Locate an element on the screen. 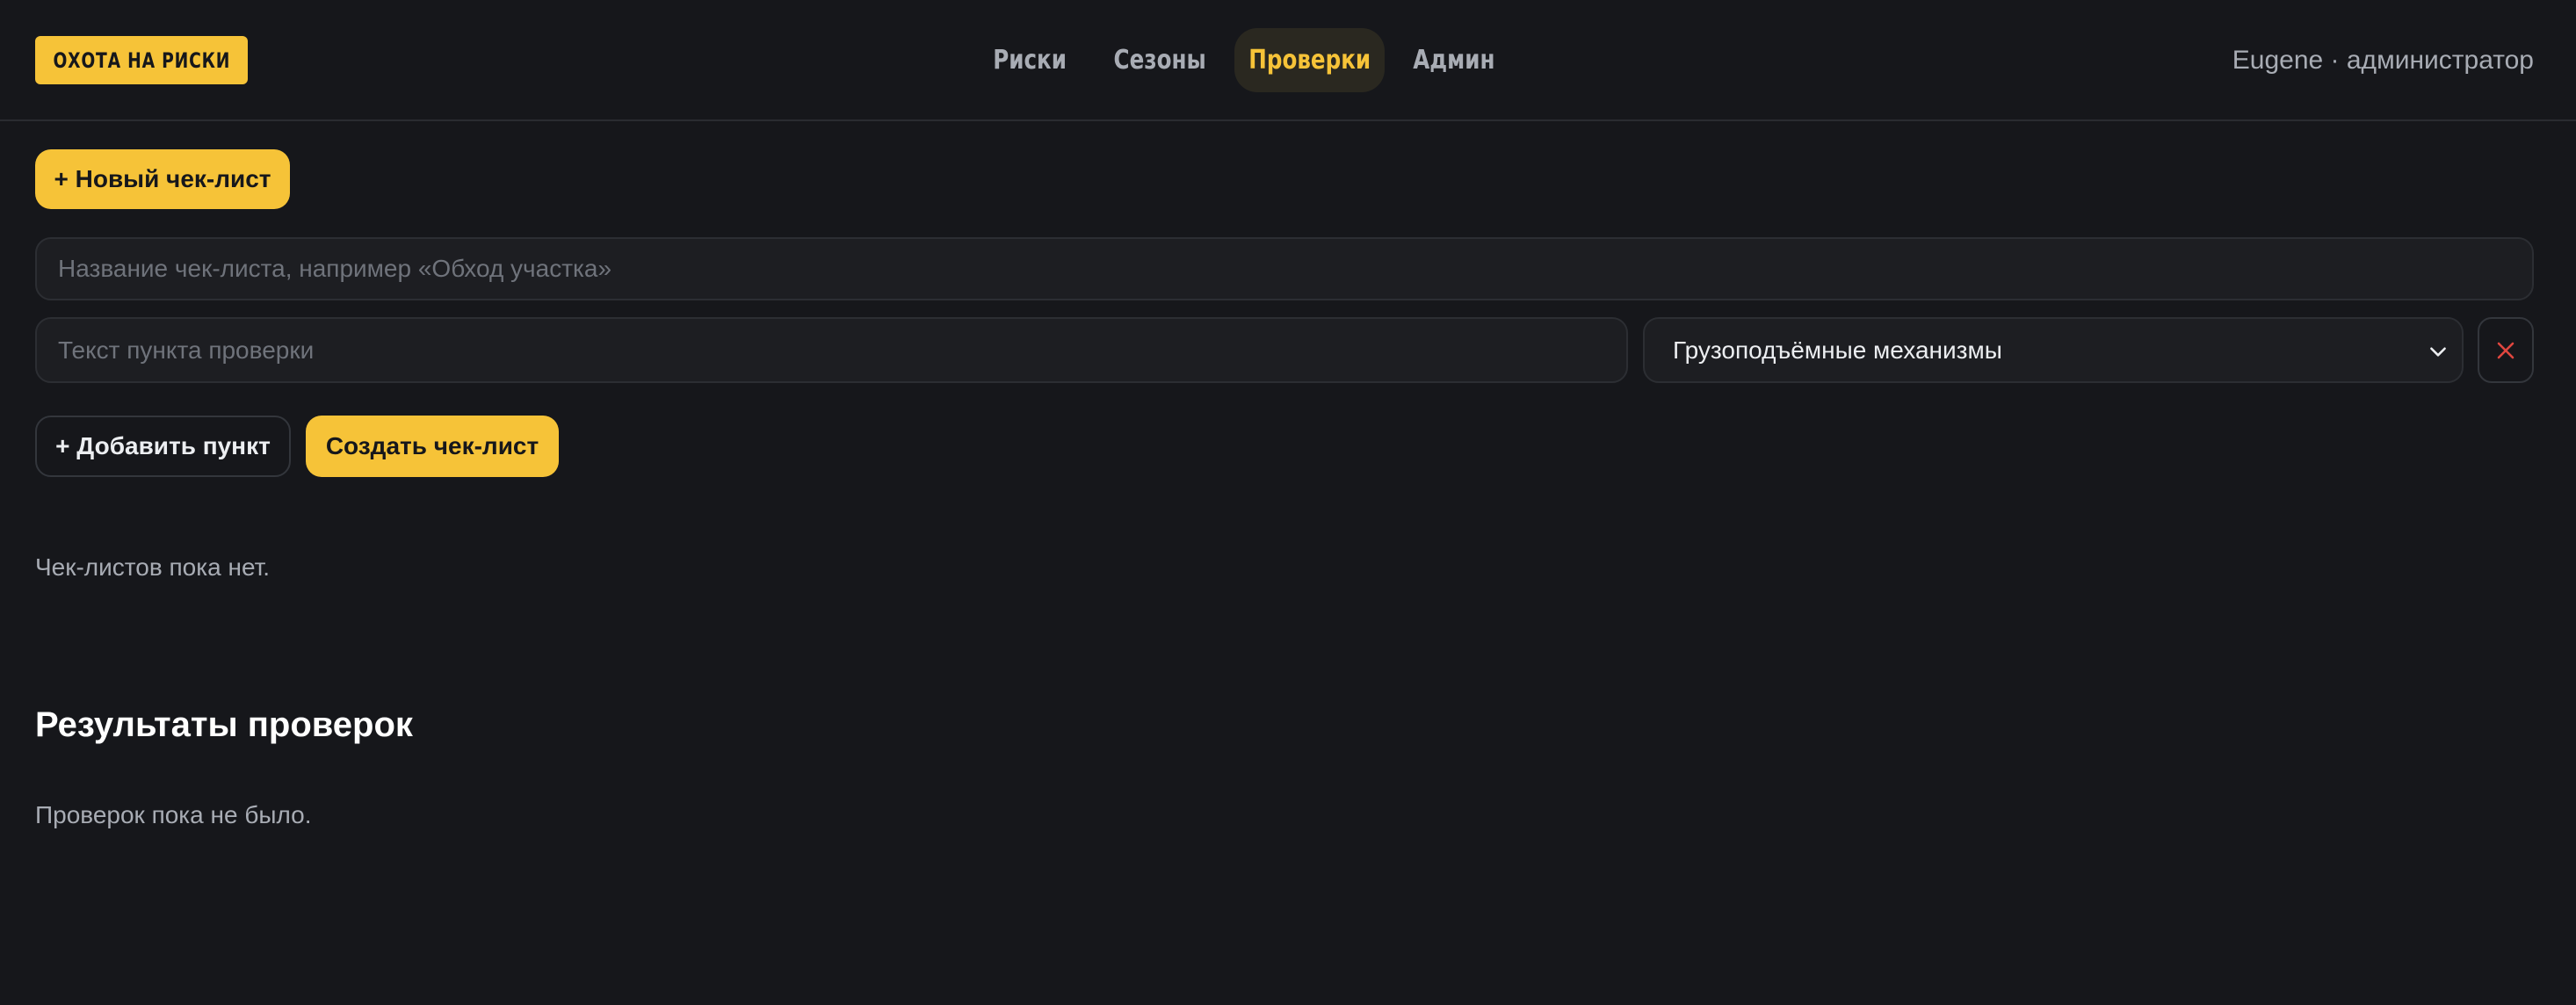 This screenshot has width=2576, height=1005. checklist-item-placeholder: Текст пункта проверки is located at coordinates (186, 350).